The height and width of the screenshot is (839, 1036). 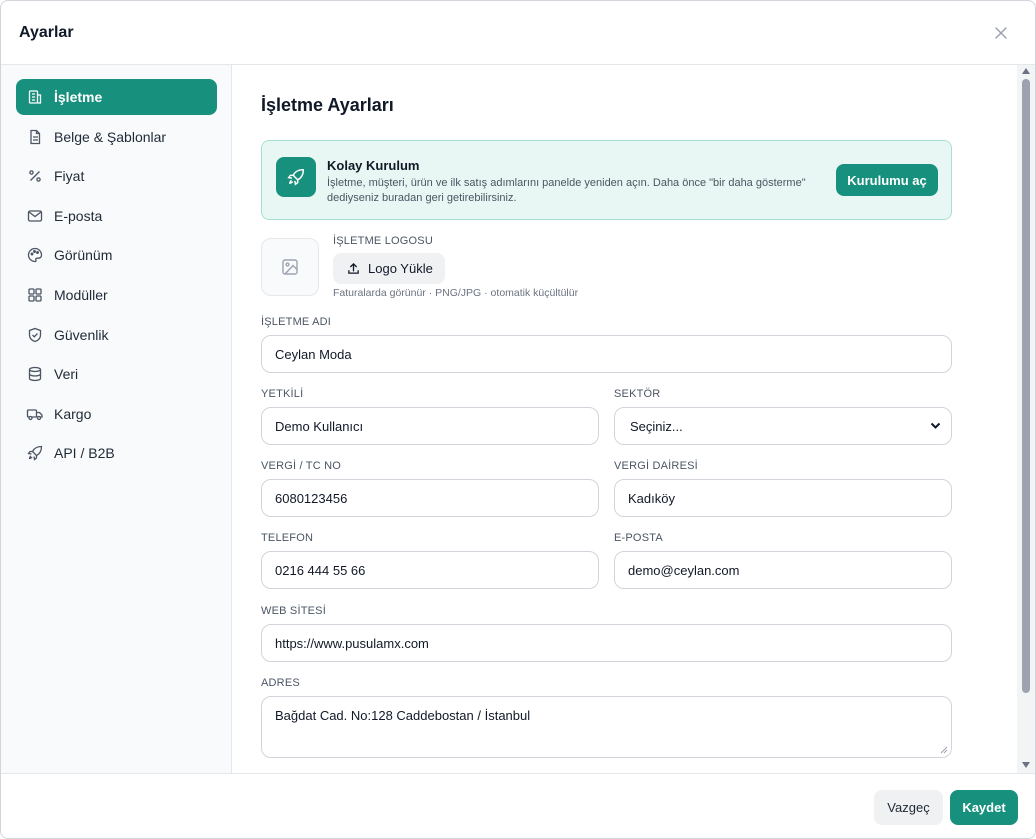 I want to click on tax-no-value: 6080123456, so click(x=311, y=498).